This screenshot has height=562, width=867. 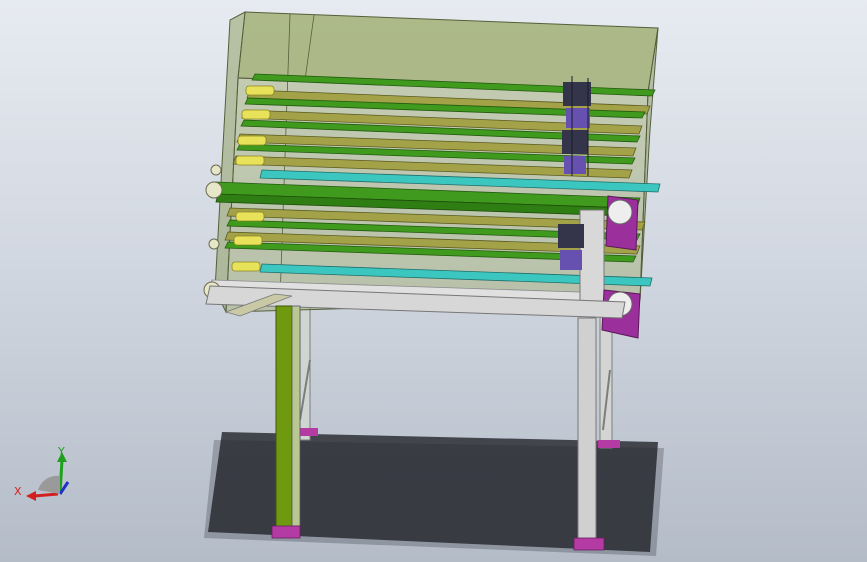 What do you see at coordinates (589, 544) in the screenshot?
I see `front-right-foot` at bounding box center [589, 544].